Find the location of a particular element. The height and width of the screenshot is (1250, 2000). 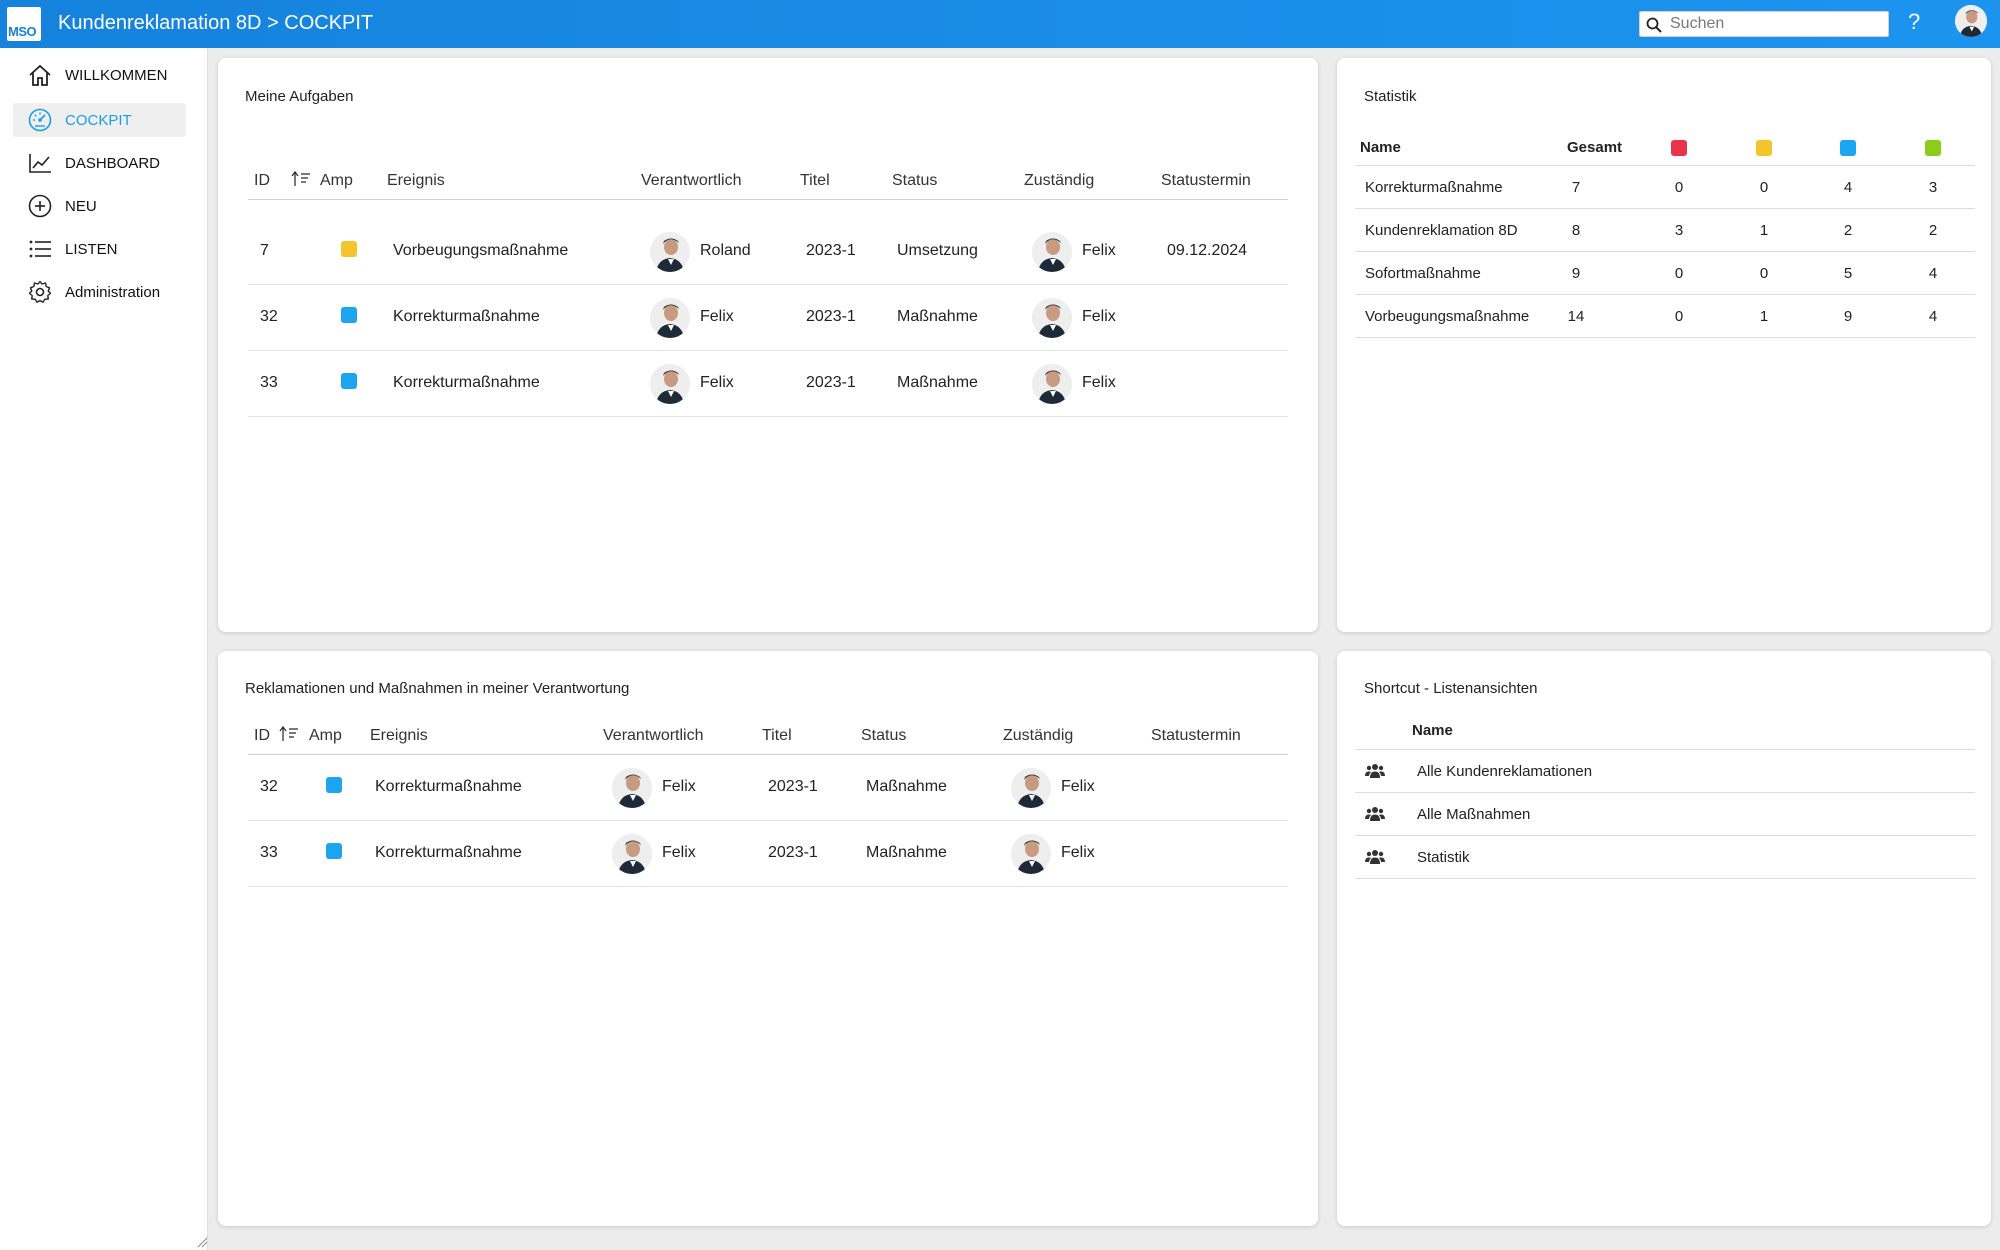

cell-red: 3 is located at coordinates (1679, 230).